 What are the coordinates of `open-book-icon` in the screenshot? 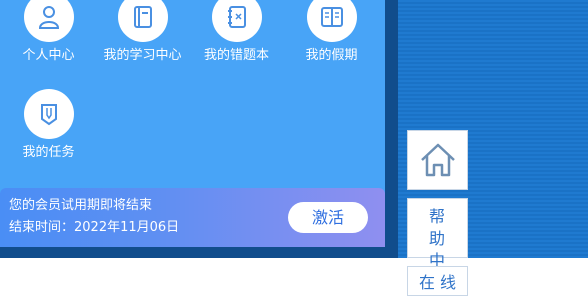 It's located at (331, 21).